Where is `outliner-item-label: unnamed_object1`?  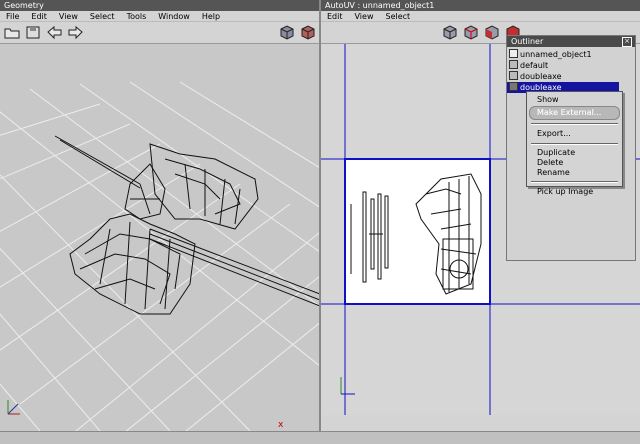
outliner-item-label: unnamed_object1 is located at coordinates (556, 54).